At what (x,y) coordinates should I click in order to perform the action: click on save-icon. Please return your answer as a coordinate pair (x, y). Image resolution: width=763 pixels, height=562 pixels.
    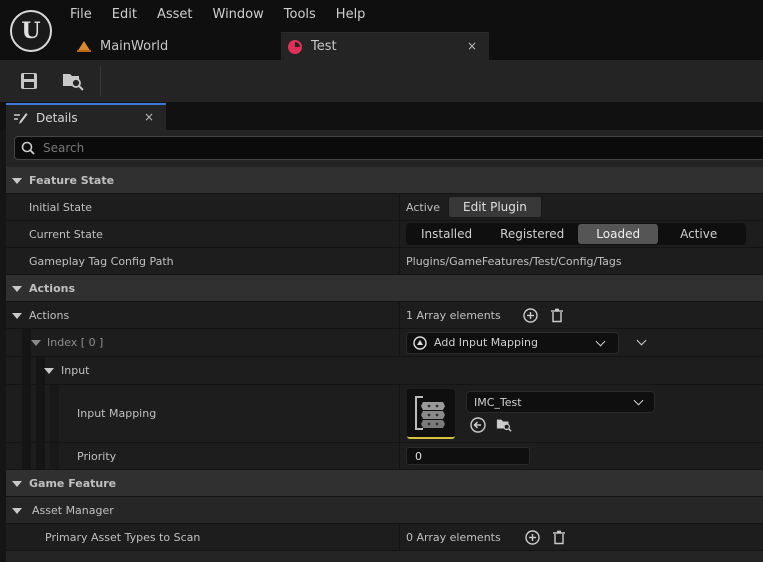
    Looking at the image, I should click on (29, 81).